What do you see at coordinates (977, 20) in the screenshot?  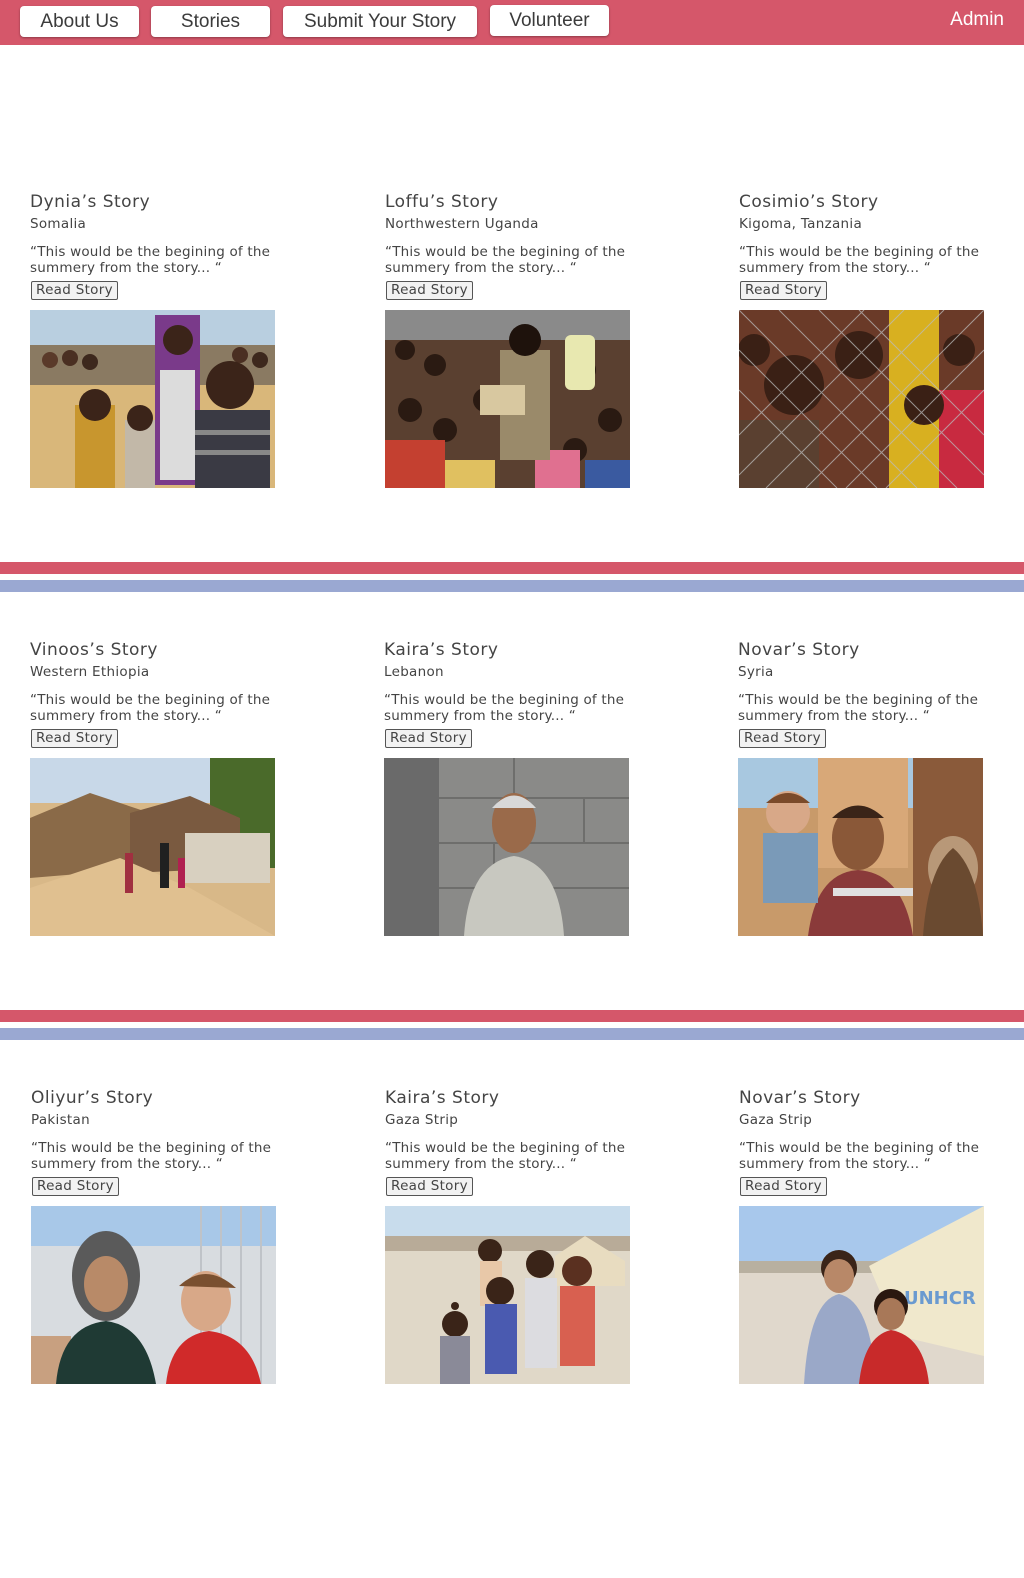 I see `admin-link: Admin` at bounding box center [977, 20].